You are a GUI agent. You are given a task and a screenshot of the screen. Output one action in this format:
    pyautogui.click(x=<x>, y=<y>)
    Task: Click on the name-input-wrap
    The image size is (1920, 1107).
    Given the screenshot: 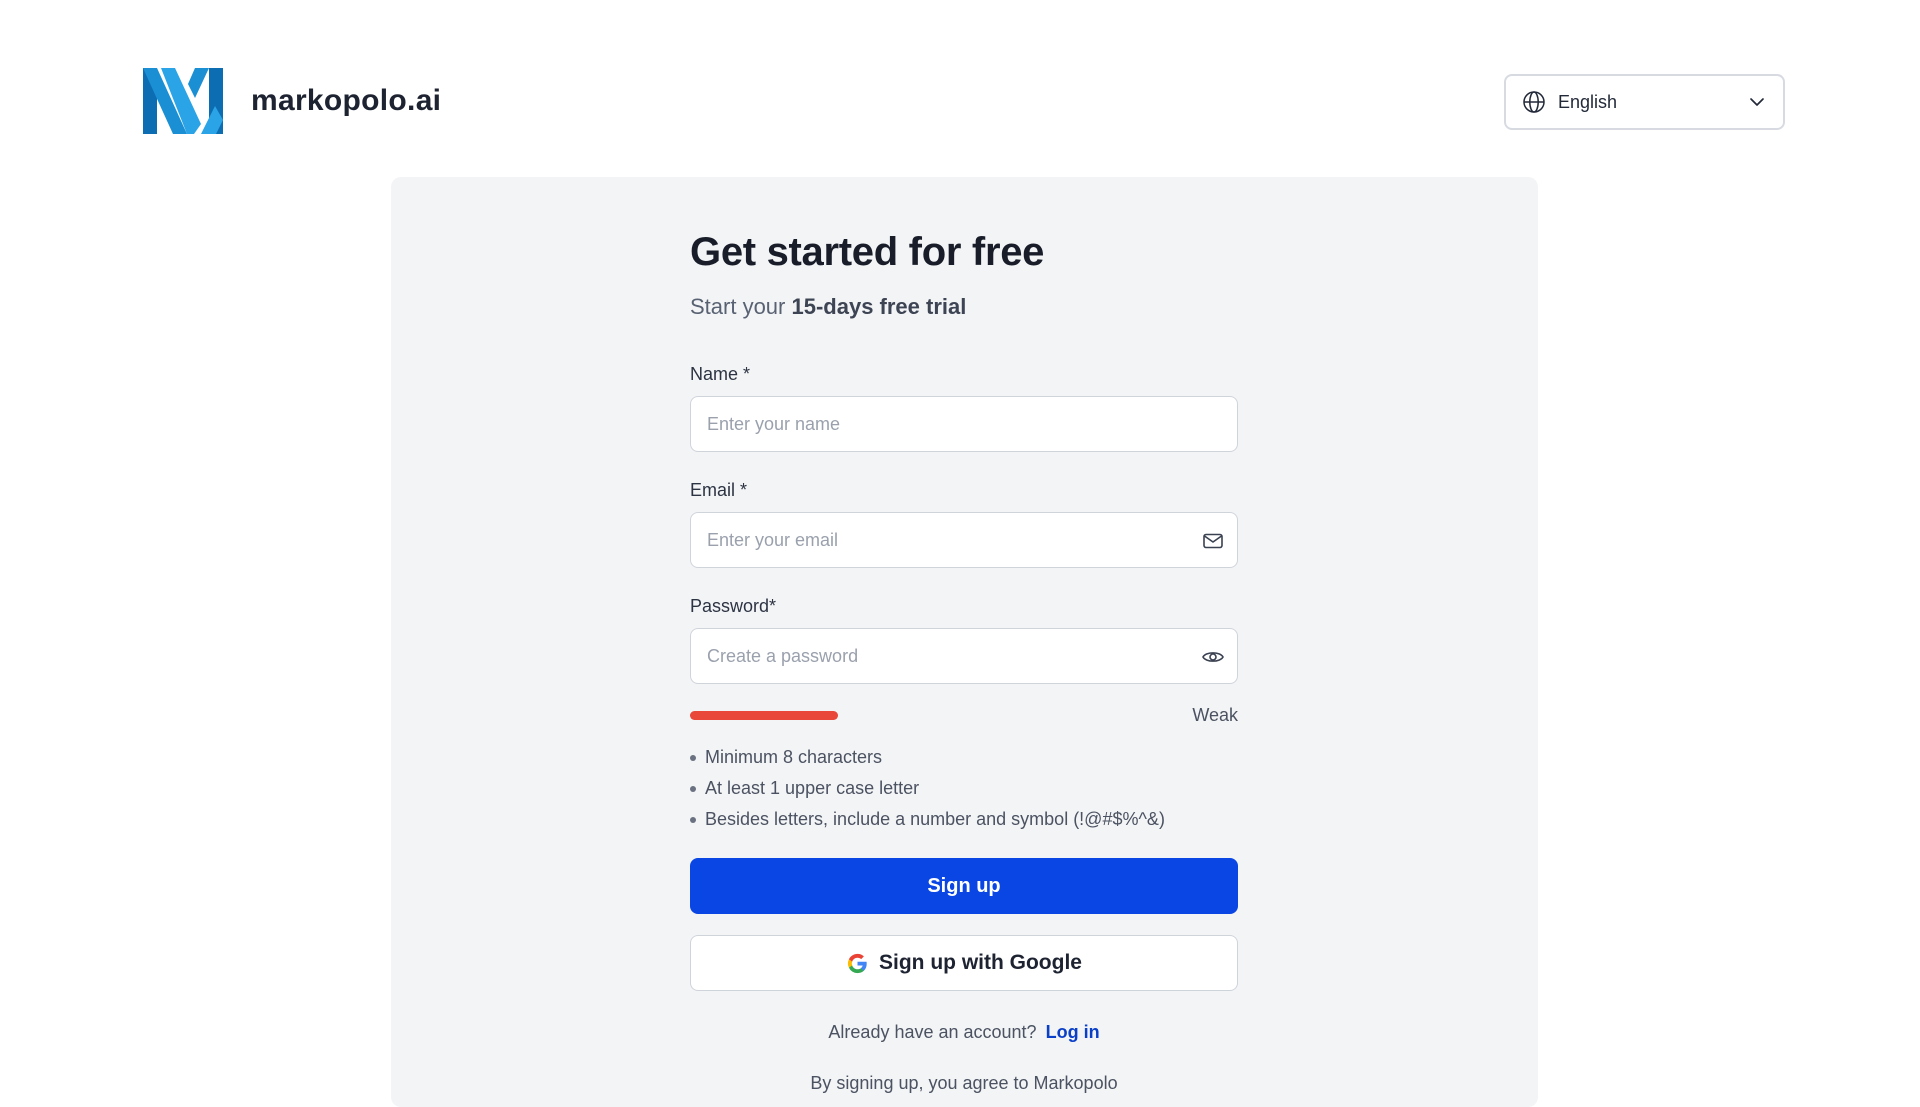 What is the action you would take?
    pyautogui.click(x=964, y=424)
    